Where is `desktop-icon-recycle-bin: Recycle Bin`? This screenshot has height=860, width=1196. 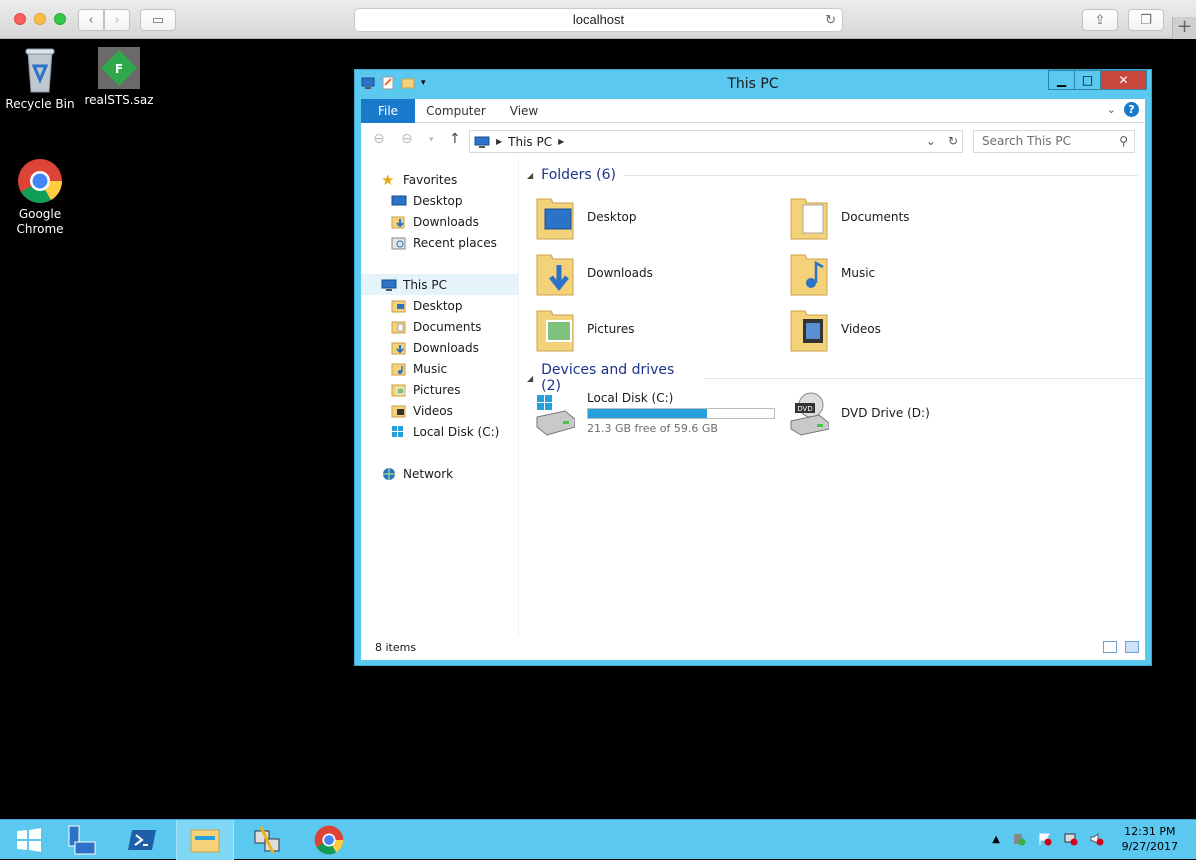
desktop-icon-recycle-bin: Recycle Bin is located at coordinates (40, 79).